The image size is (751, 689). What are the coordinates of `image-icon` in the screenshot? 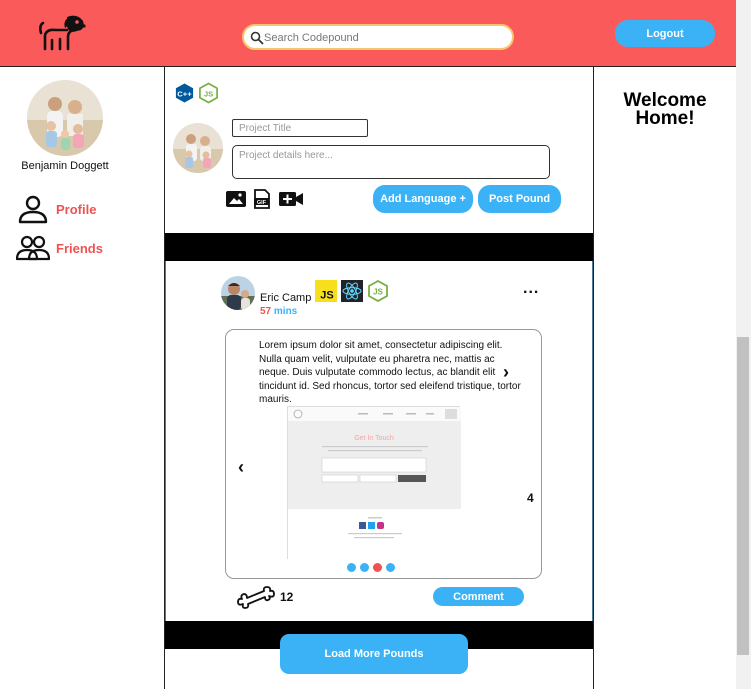 It's located at (236, 199).